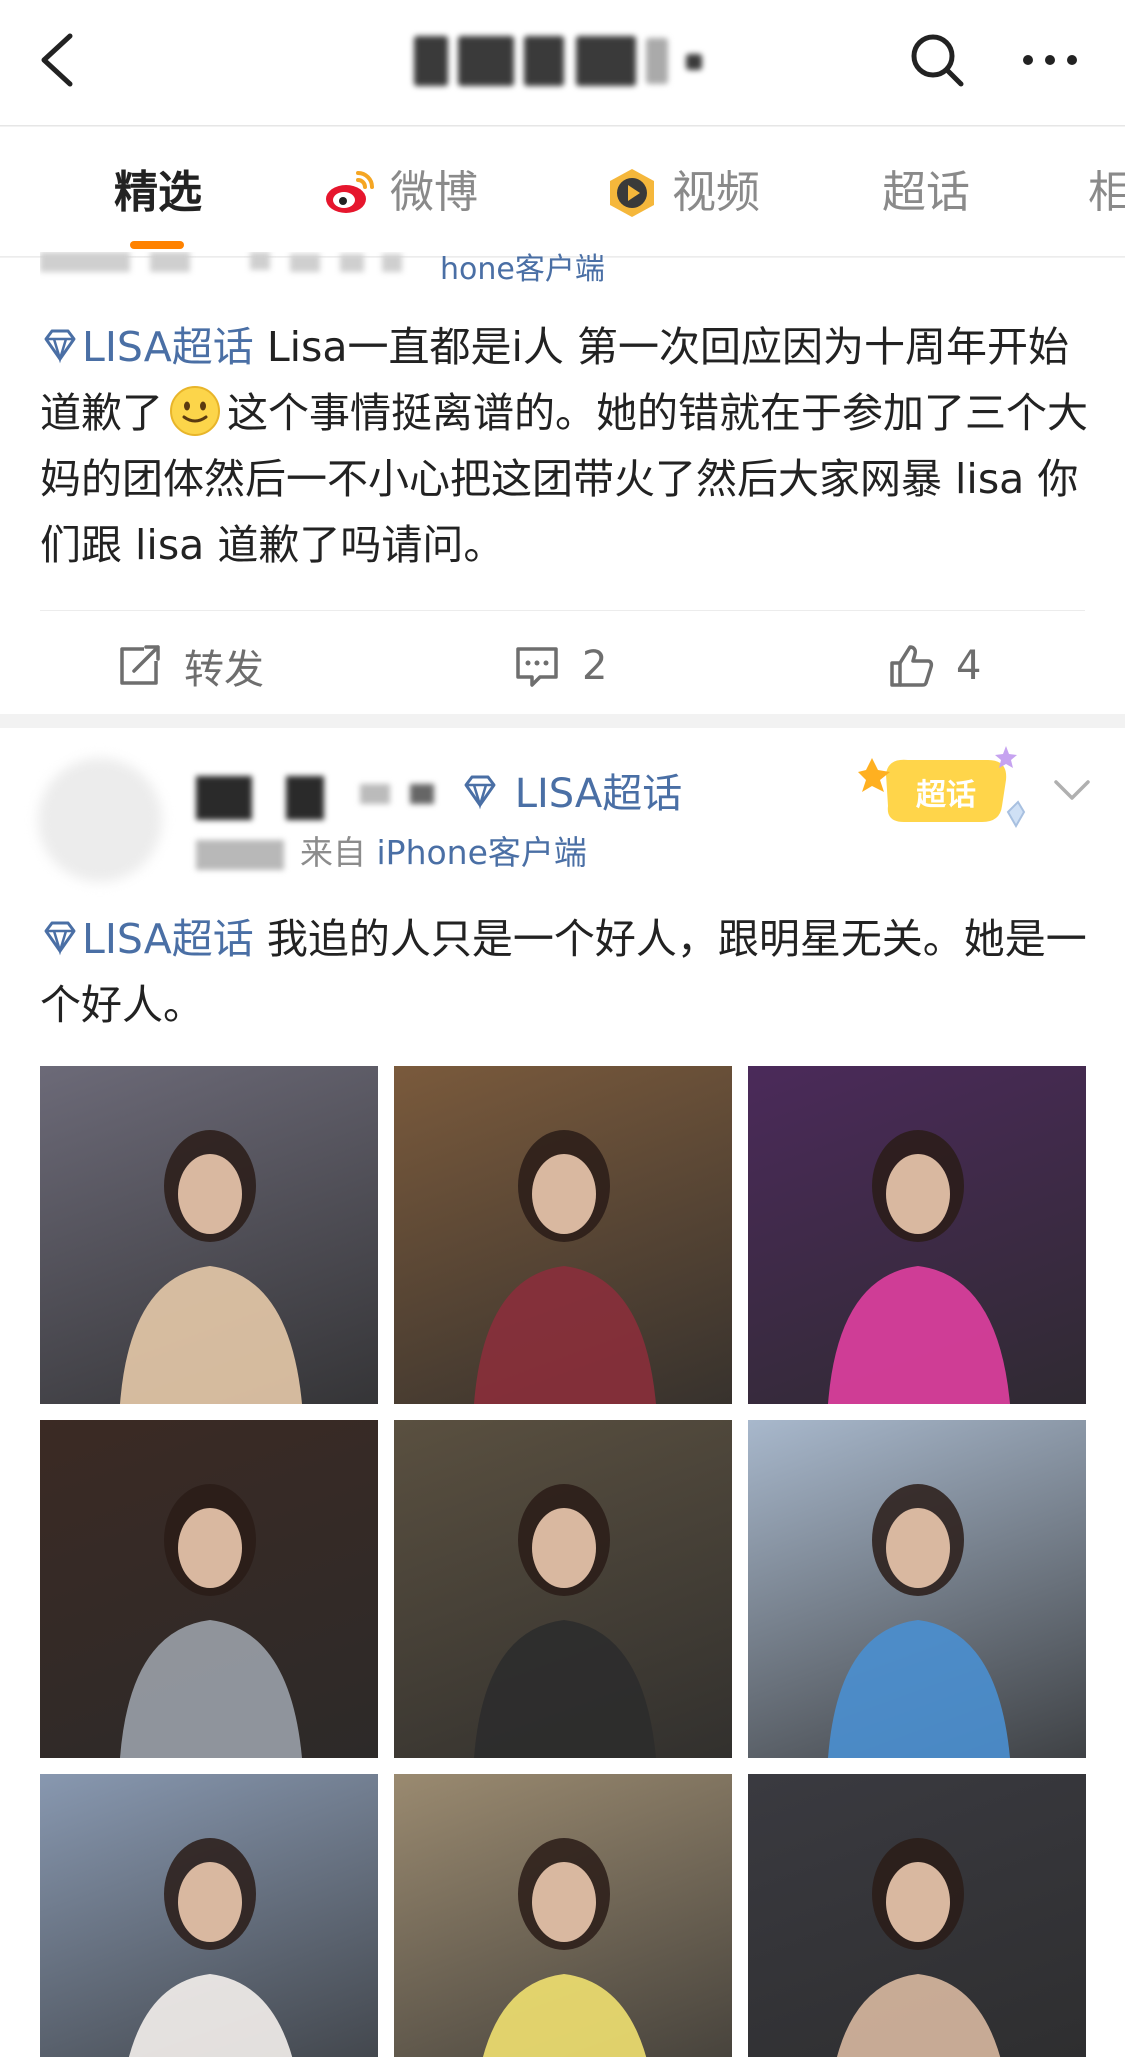  I want to click on previous-source-label: hone客户端, so click(522, 269).